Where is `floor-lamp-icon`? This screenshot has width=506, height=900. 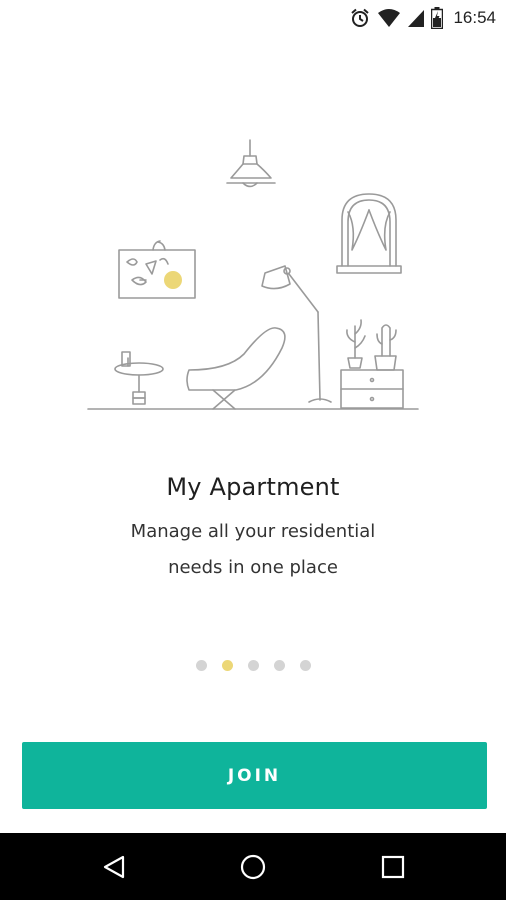 floor-lamp-icon is located at coordinates (296, 334).